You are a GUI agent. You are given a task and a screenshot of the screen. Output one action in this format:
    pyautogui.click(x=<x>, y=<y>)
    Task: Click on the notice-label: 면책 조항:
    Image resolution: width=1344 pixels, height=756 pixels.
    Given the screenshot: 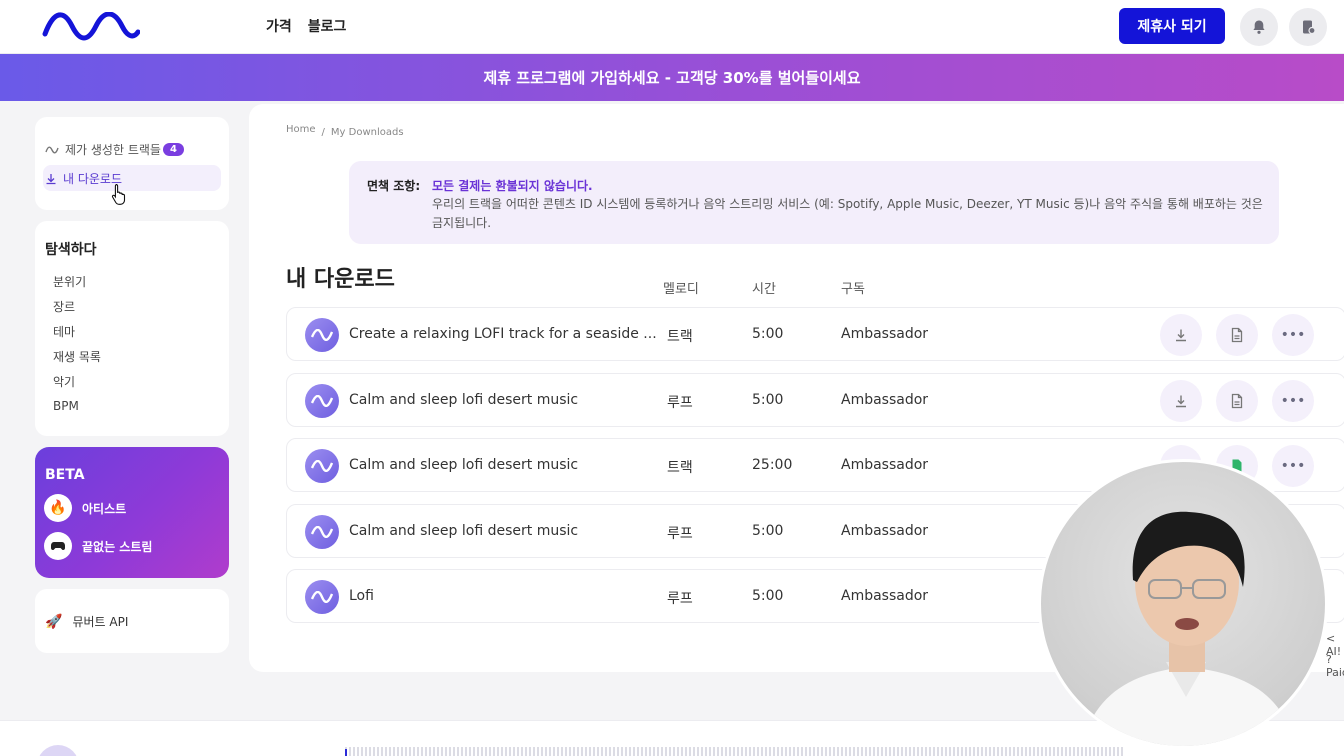 What is the action you would take?
    pyautogui.click(x=394, y=186)
    